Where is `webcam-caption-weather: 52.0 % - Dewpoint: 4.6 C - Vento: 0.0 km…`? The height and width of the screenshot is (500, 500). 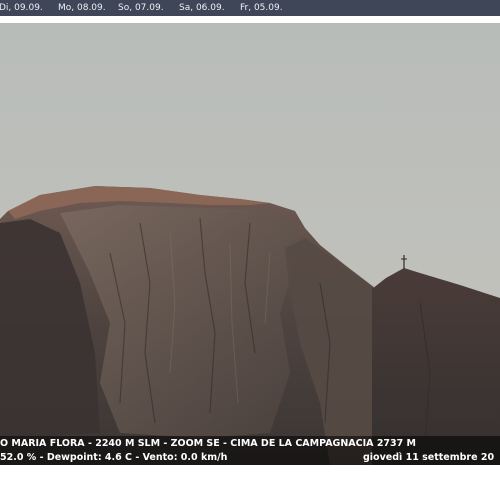
webcam-caption-weather: 52.0 % - Dewpoint: 4.6 C - Vento: 0.0 km… is located at coordinates (250, 458).